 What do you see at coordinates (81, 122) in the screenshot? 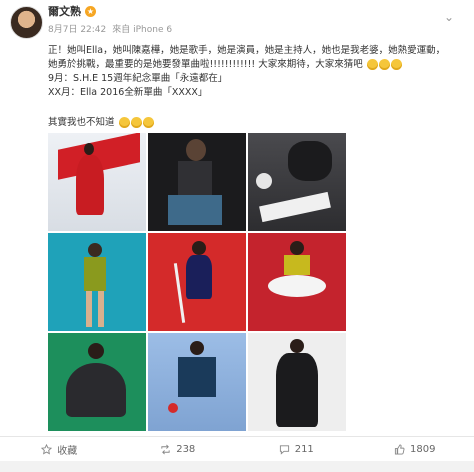
I see `post-text-line4: 其實我也不知道` at bounding box center [81, 122].